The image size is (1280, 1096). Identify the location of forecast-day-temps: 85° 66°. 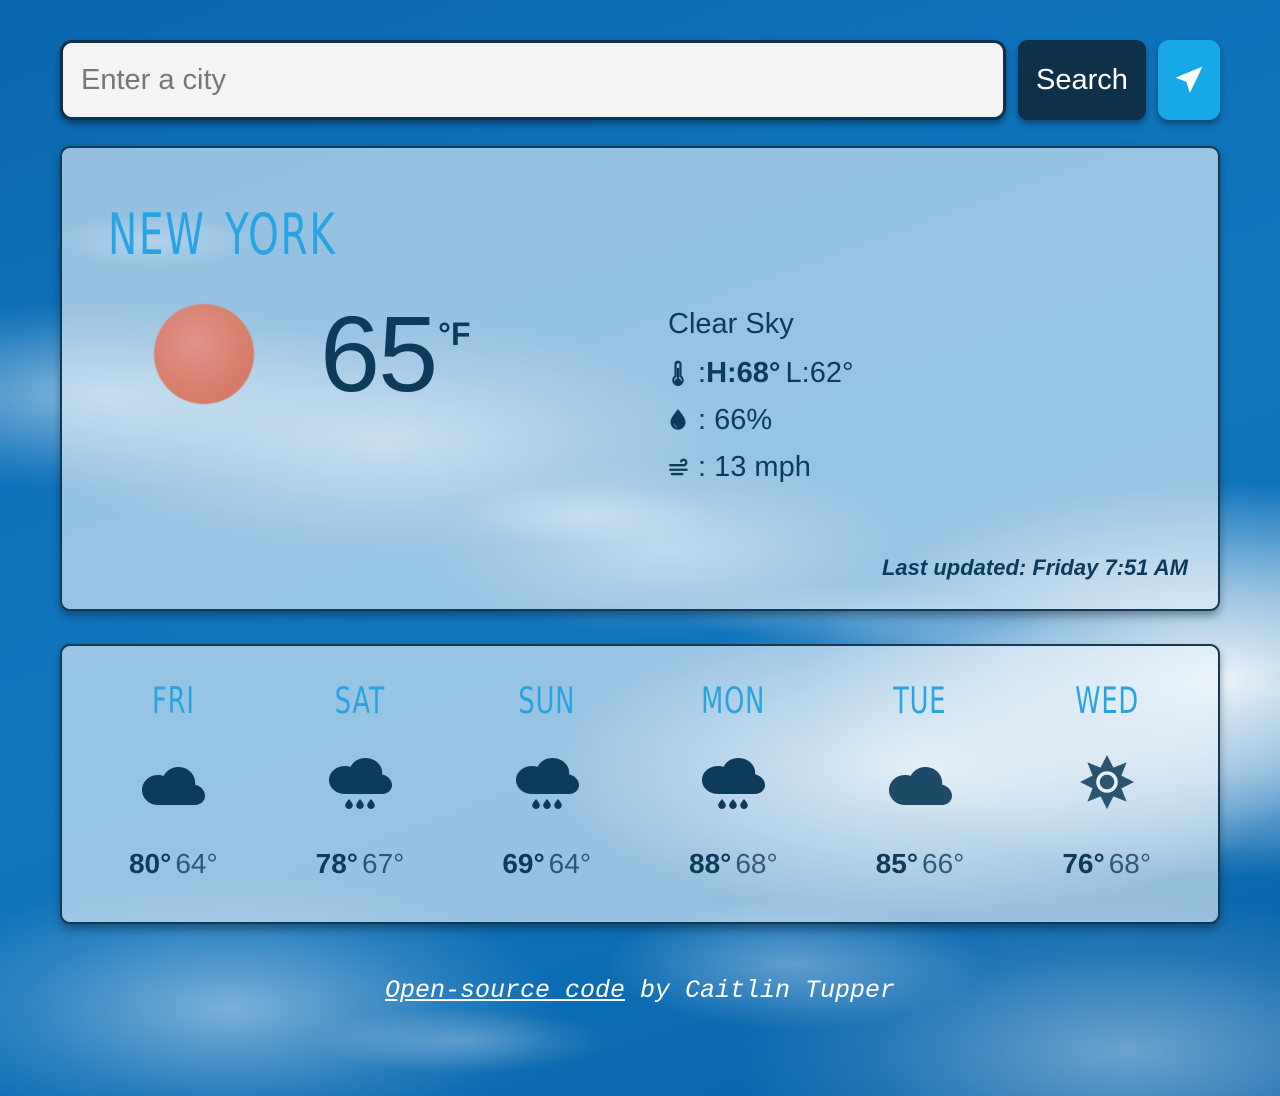
(920, 864).